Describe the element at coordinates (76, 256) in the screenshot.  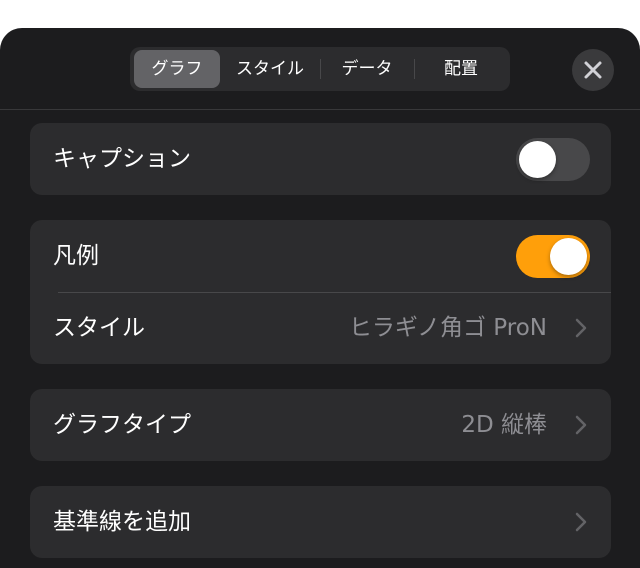
I see `legend-label: 凡例` at that location.